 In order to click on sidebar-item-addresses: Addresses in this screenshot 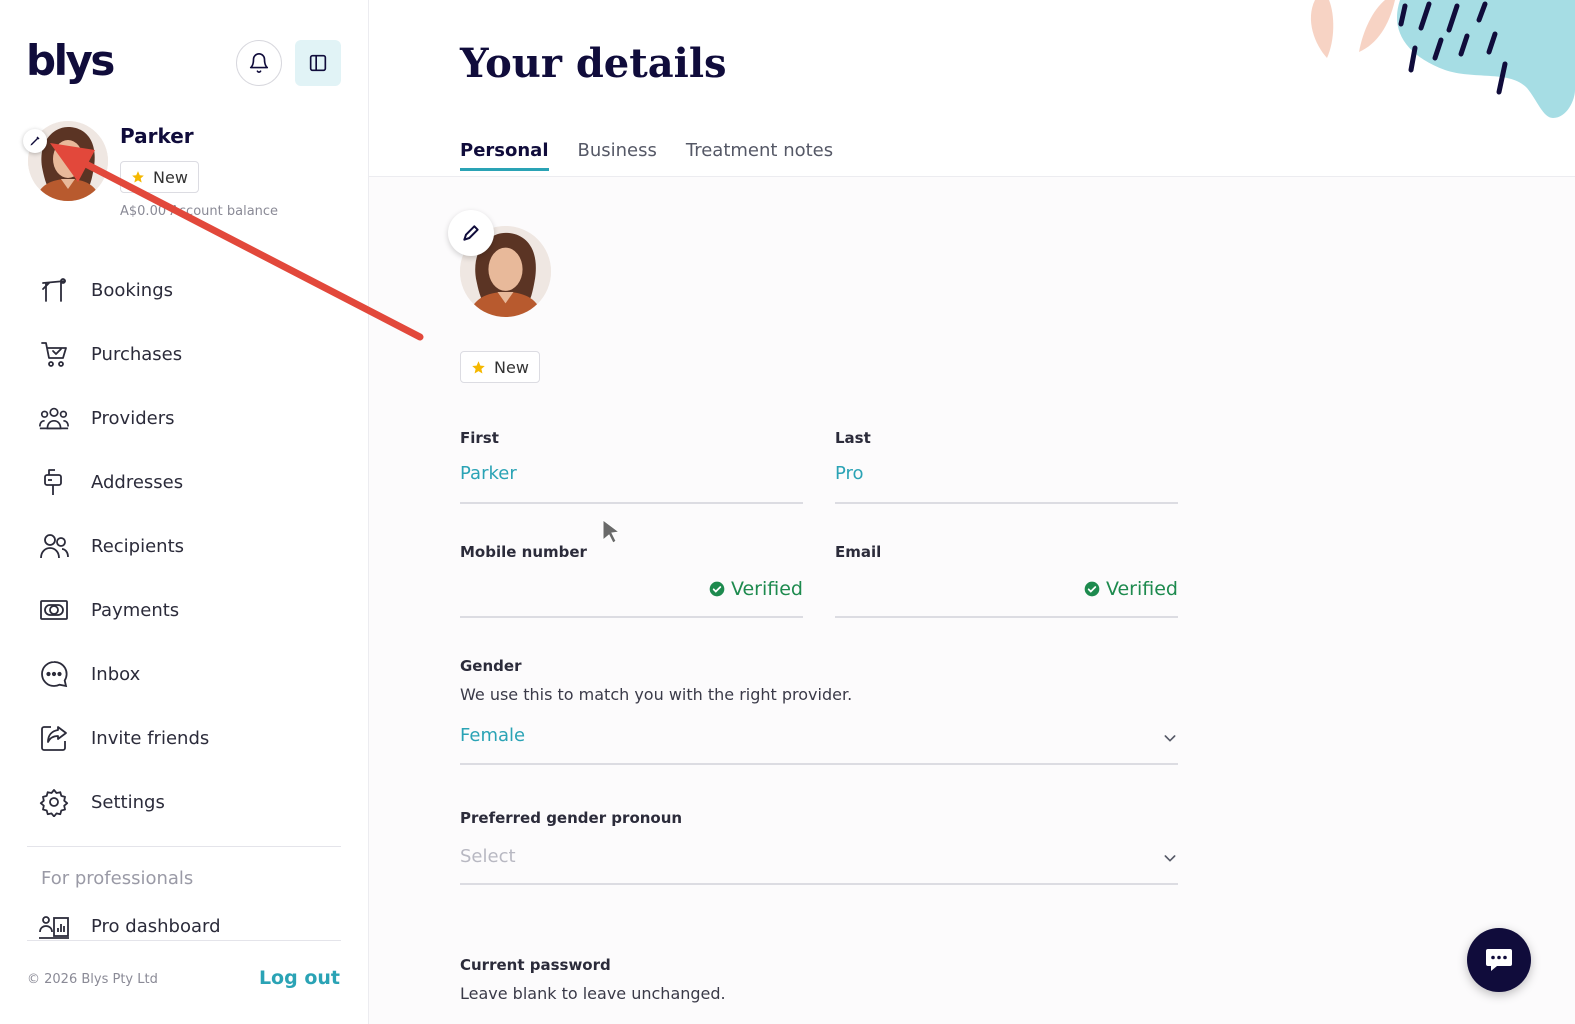, I will do `click(184, 482)`.